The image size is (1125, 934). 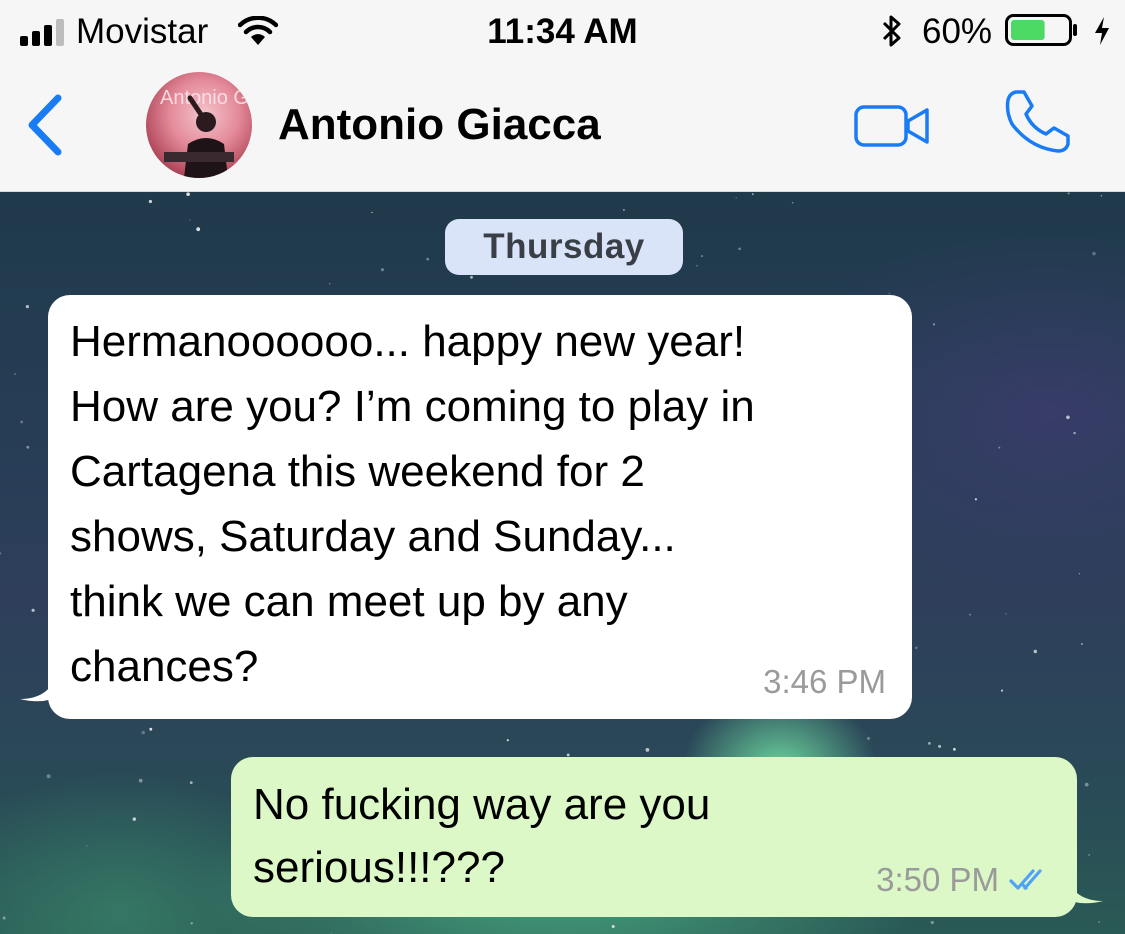 I want to click on video-camera-icon, so click(x=892, y=126).